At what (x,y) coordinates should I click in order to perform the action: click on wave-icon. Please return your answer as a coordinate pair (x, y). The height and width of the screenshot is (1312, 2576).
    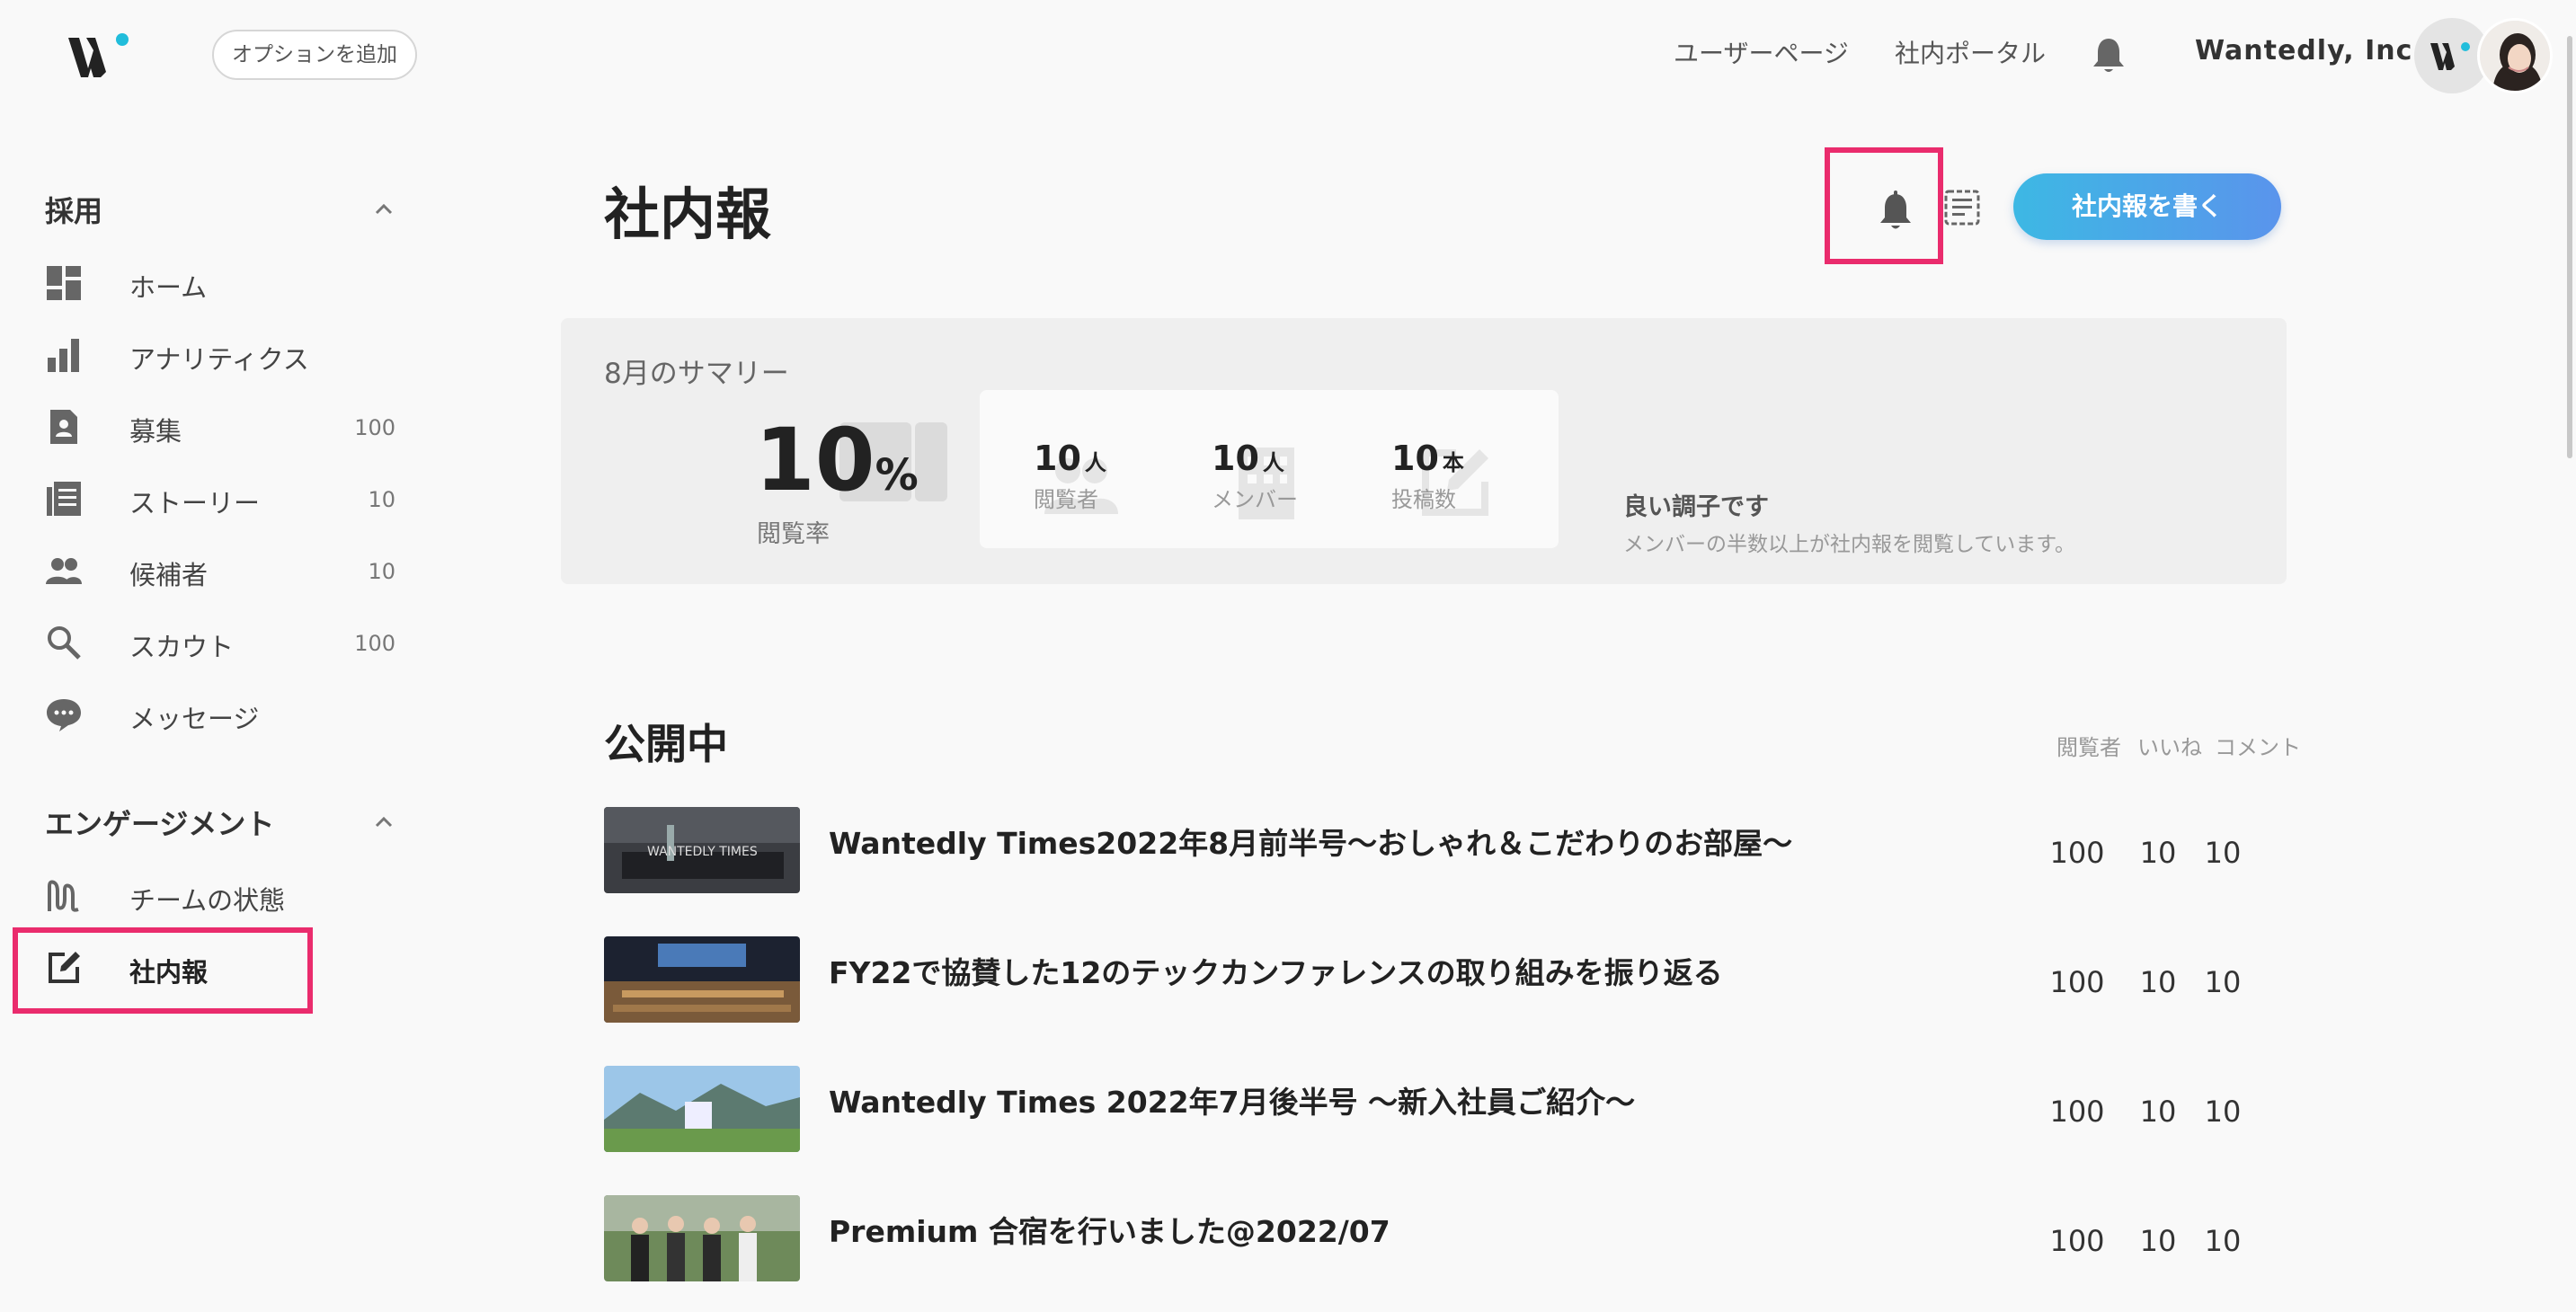
    Looking at the image, I should click on (63, 896).